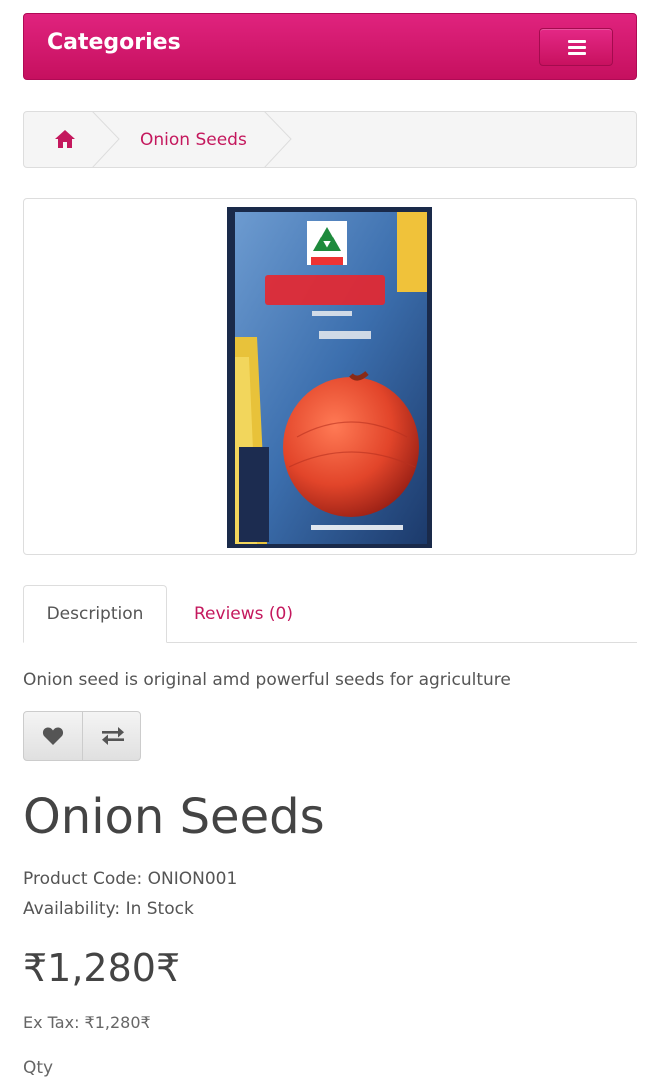  I want to click on breadcrumb: Onion Seeds, so click(330, 139).